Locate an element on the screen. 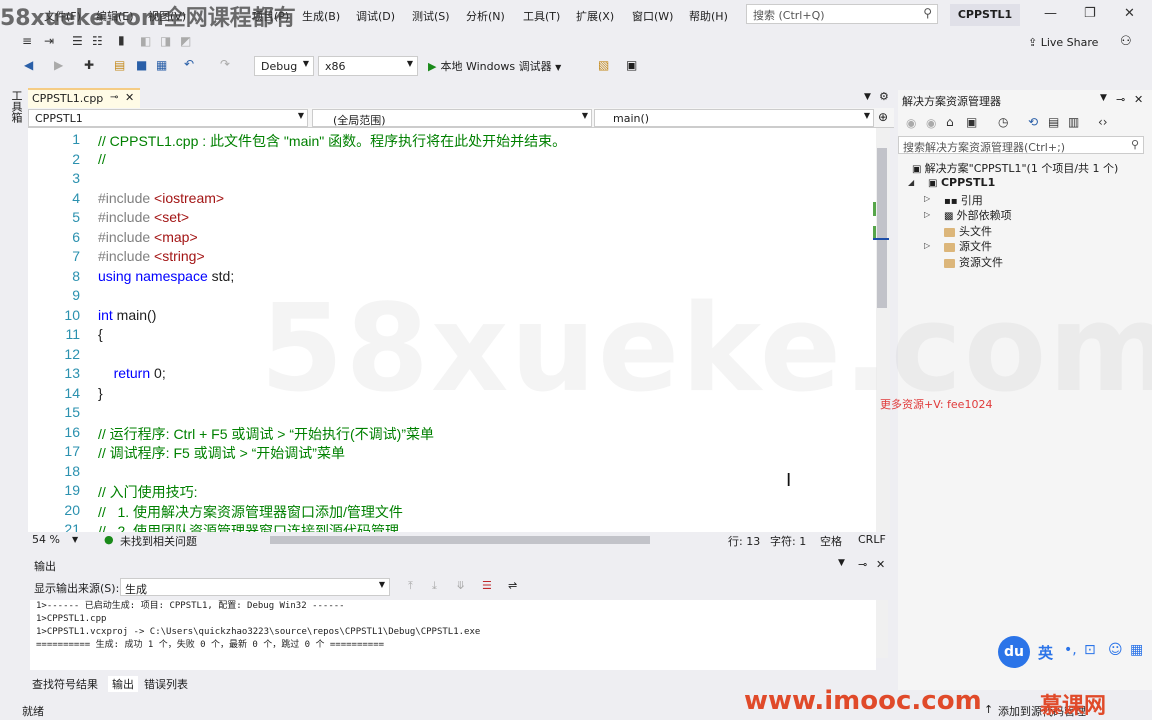  project-node: ▣ CPPSTL1 is located at coordinates (961, 182).